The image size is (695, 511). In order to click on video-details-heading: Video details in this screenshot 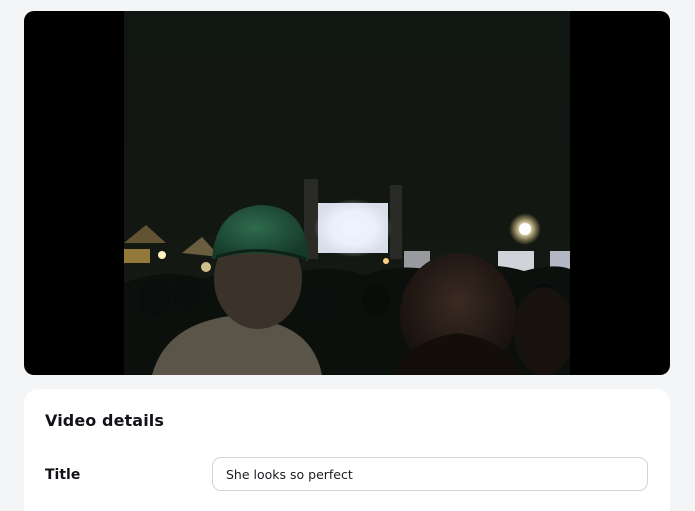, I will do `click(104, 420)`.